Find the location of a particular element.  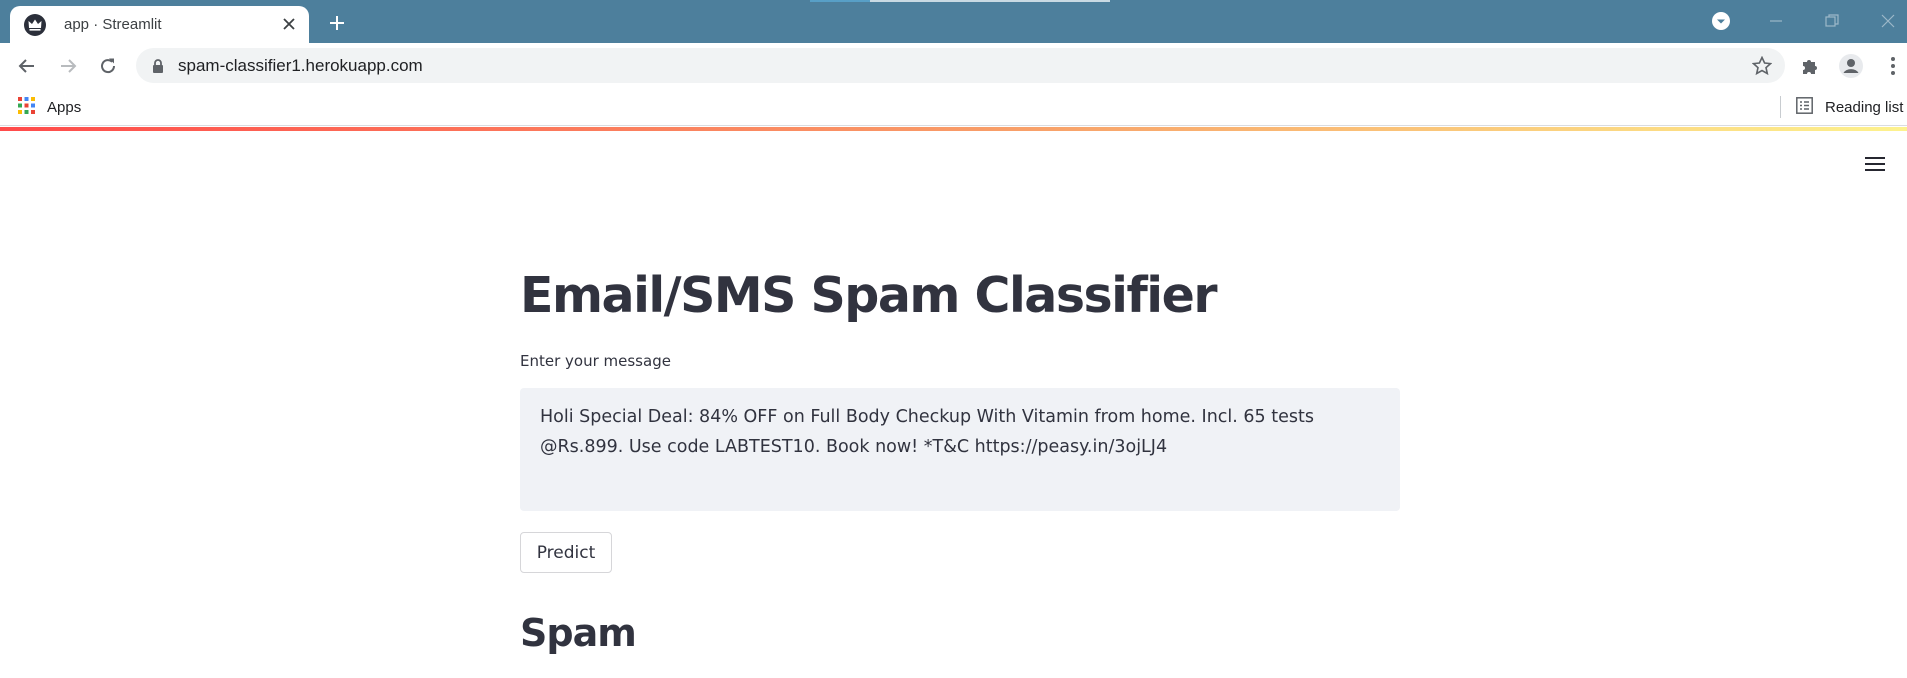

minimize-icon is located at coordinates (1776, 21).